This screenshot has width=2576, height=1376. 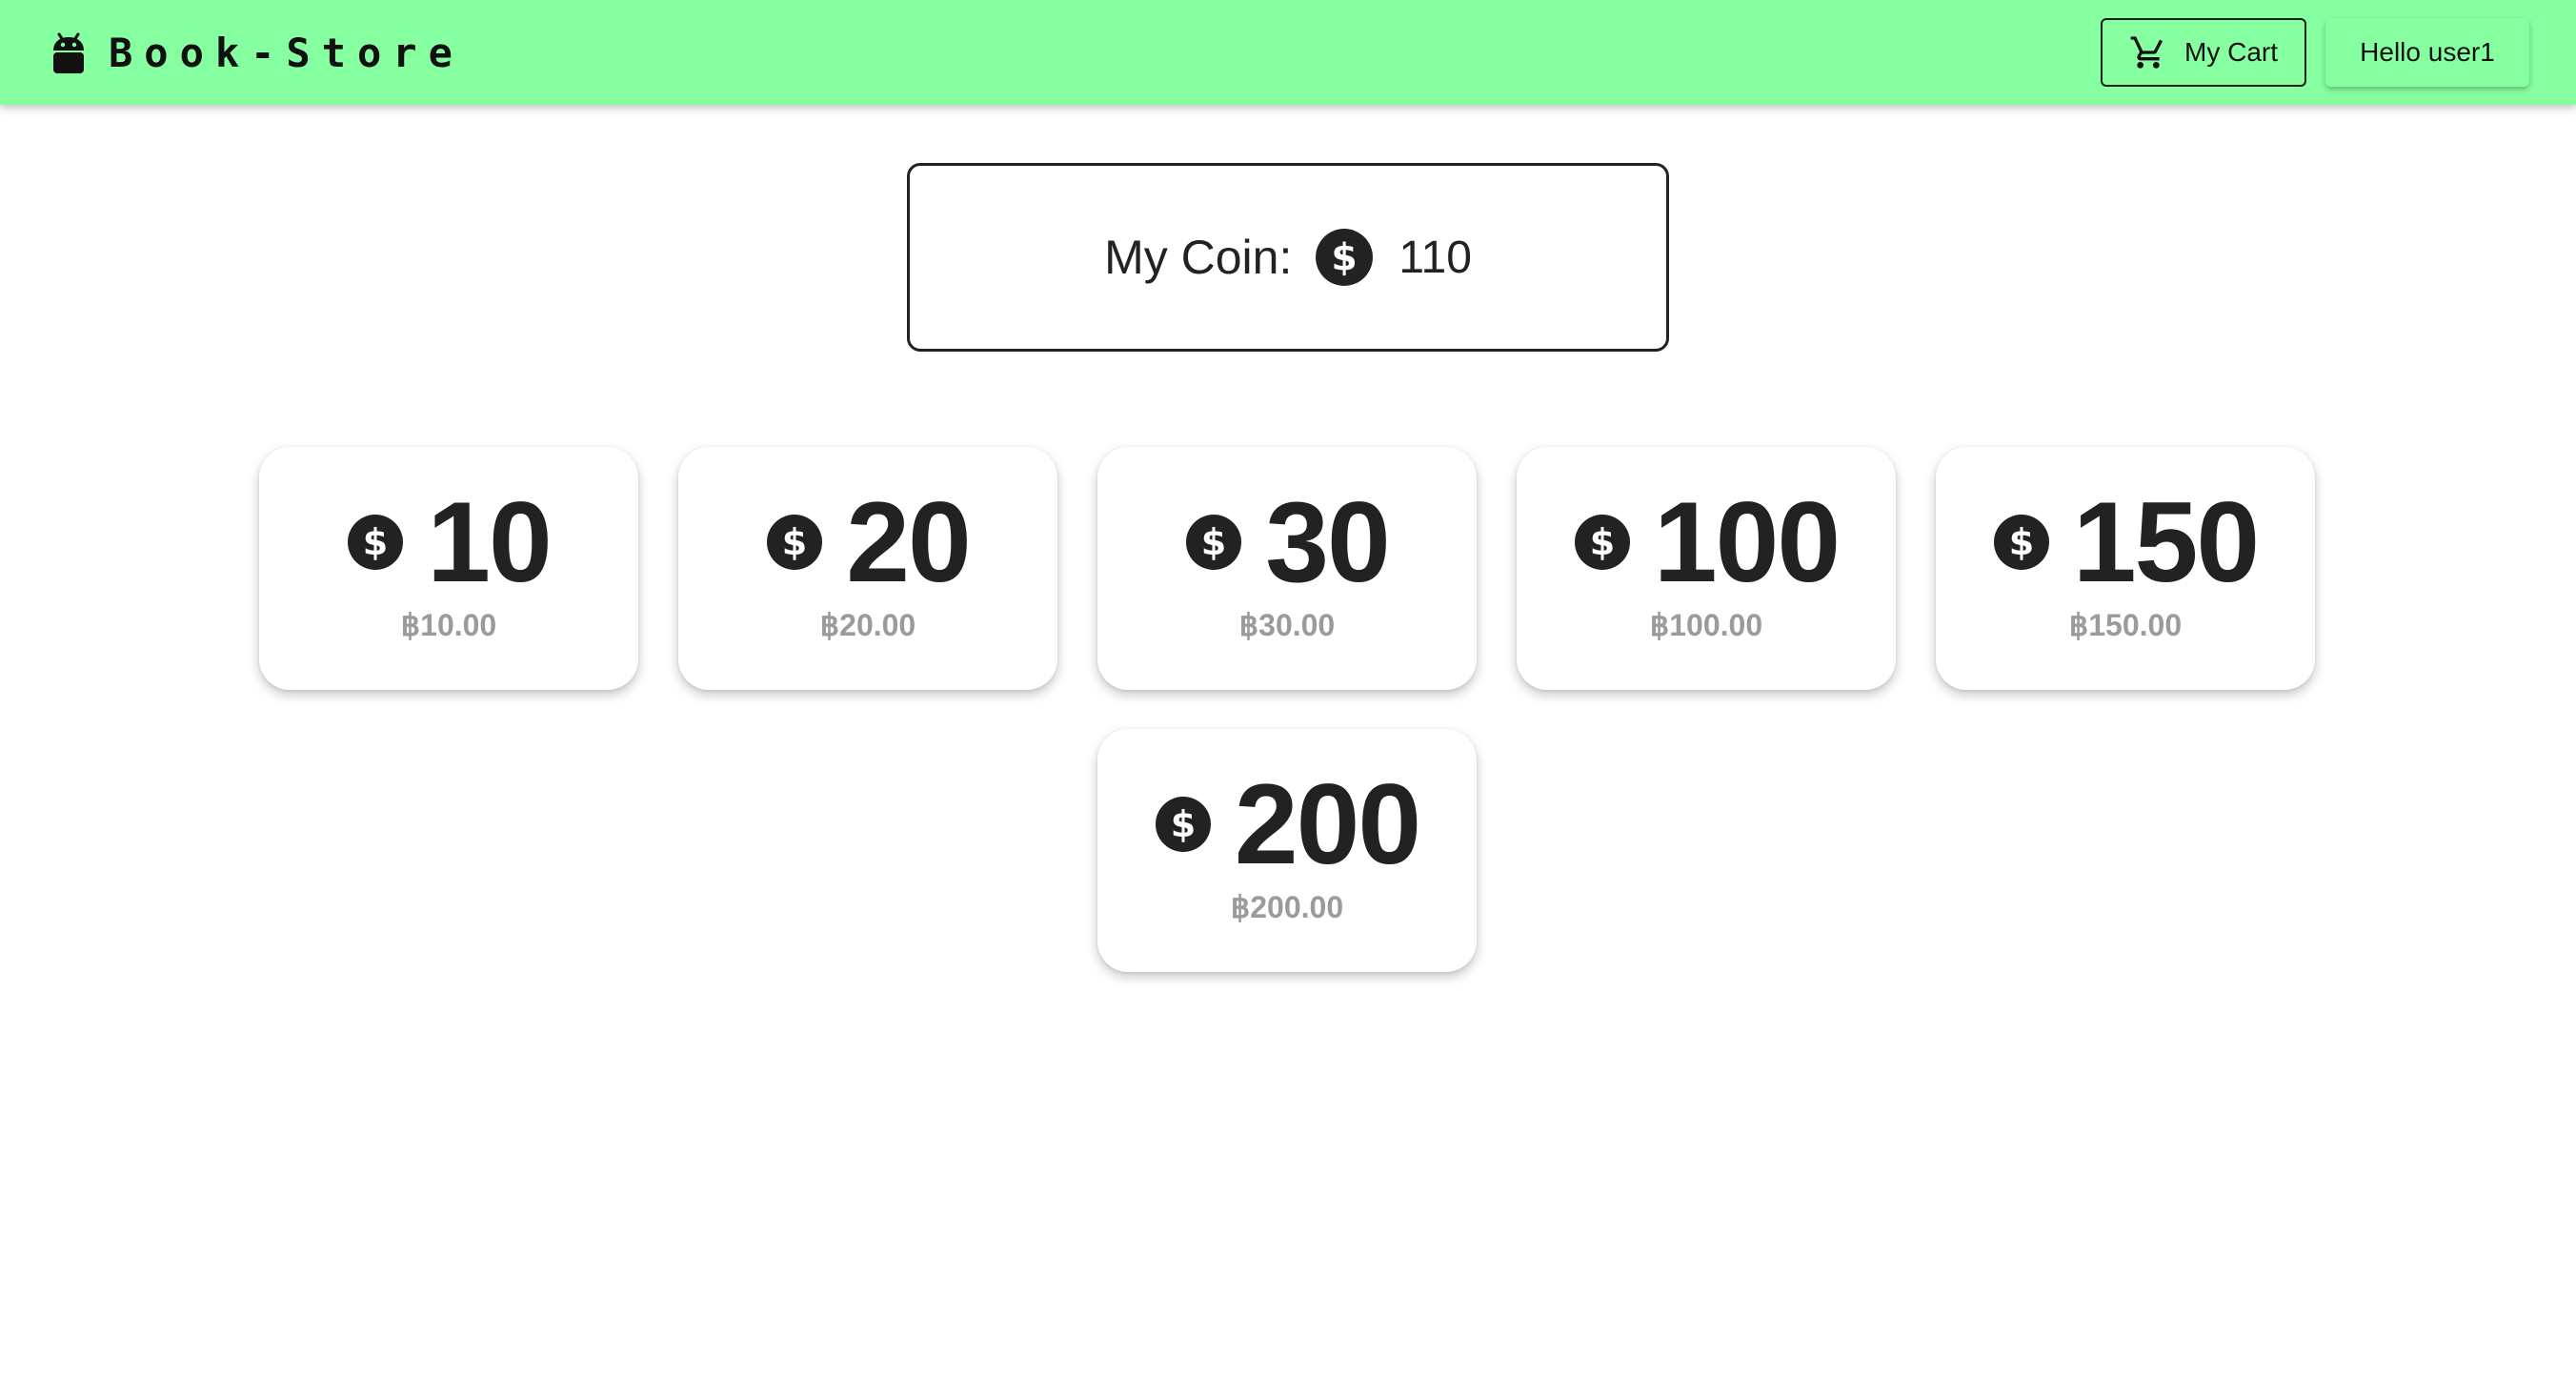 What do you see at coordinates (489, 542) in the screenshot?
I see `coin-package-amount: 10` at bounding box center [489, 542].